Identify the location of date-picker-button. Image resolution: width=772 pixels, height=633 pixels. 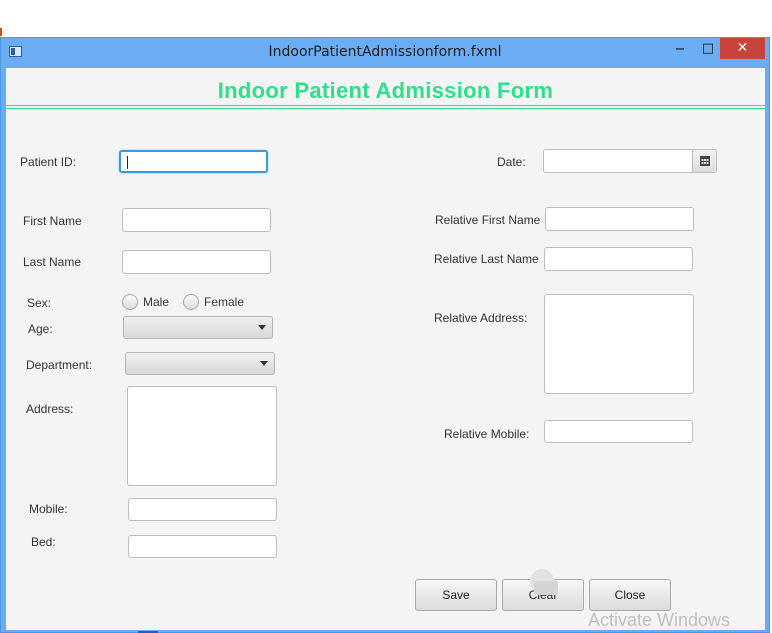
(704, 161).